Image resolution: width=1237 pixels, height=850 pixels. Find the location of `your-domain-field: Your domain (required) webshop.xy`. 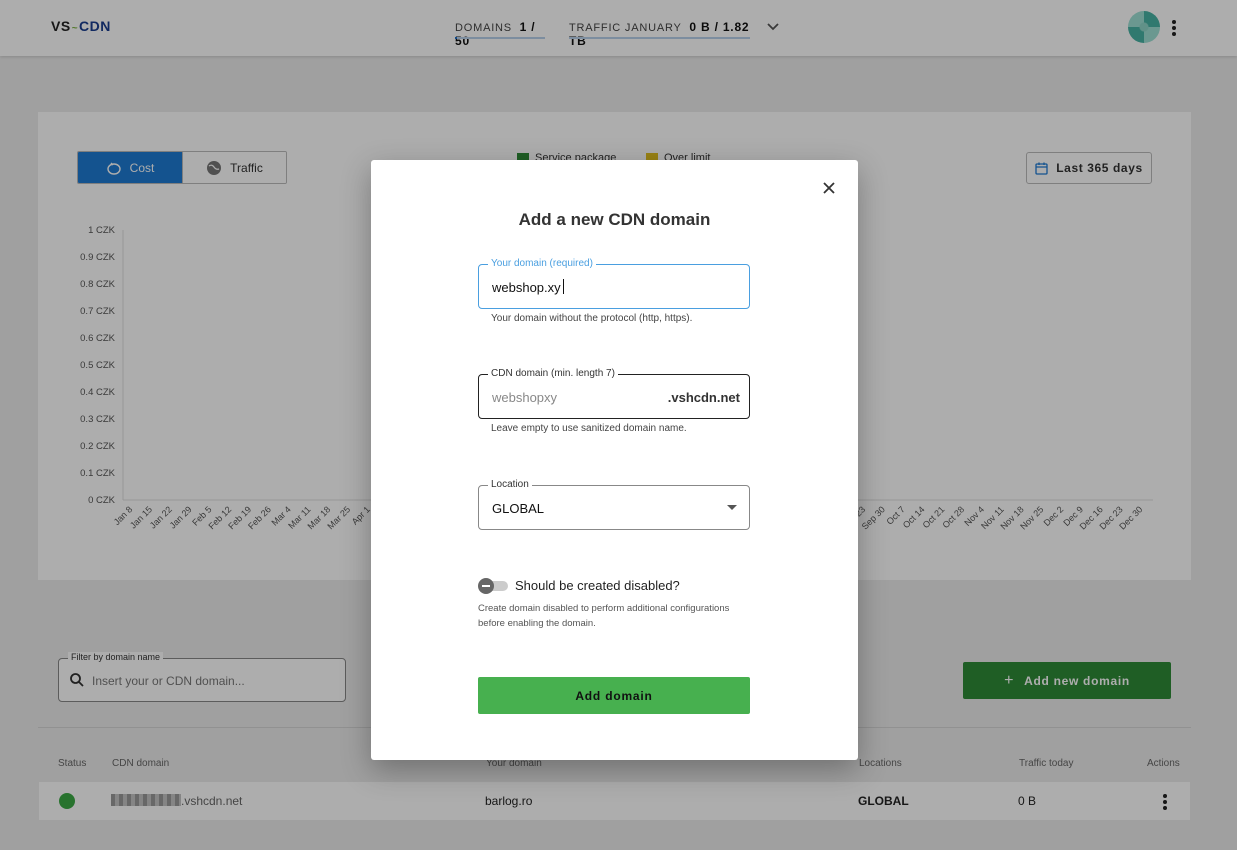

your-domain-field: Your domain (required) webshop.xy is located at coordinates (614, 283).